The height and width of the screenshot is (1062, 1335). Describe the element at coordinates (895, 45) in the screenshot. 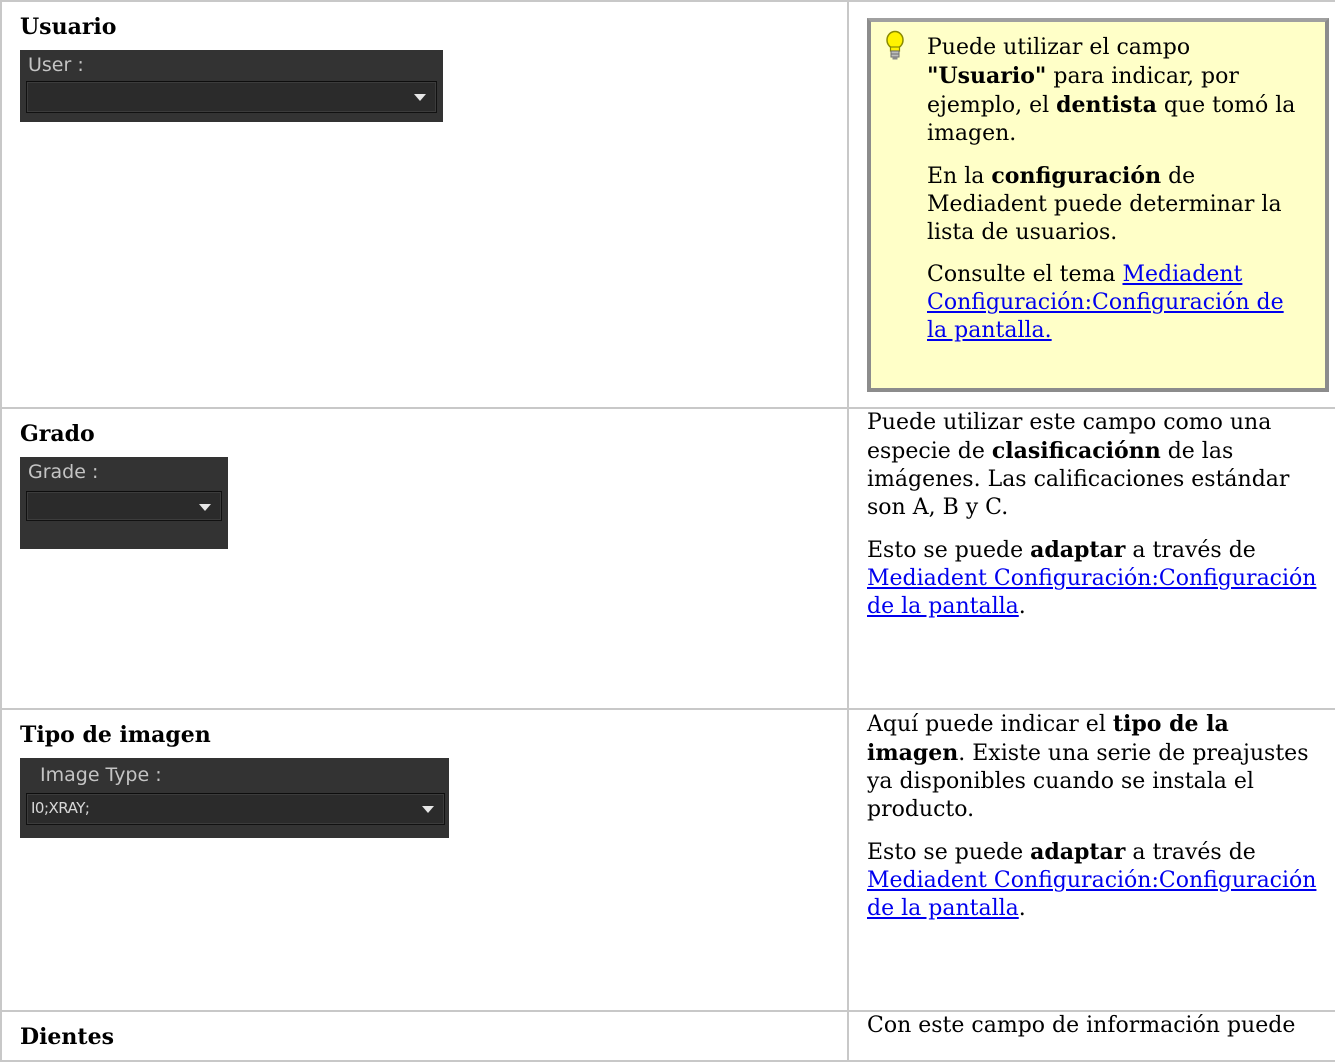

I see `lightbulb-icon` at that location.